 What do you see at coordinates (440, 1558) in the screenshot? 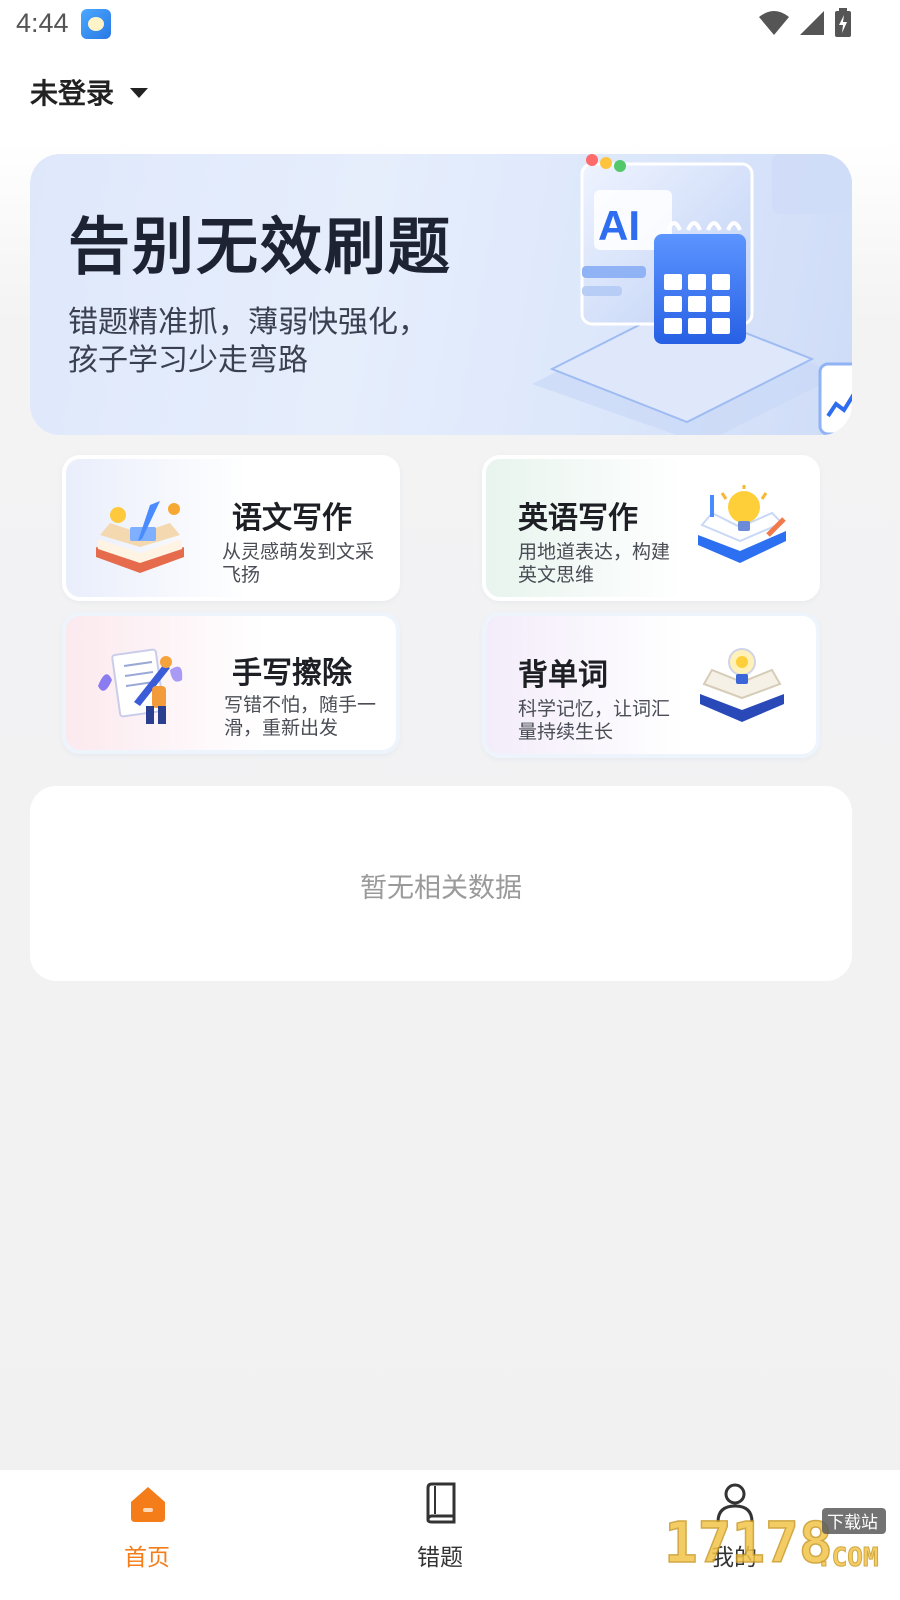
I see `nav-label: 错题` at bounding box center [440, 1558].